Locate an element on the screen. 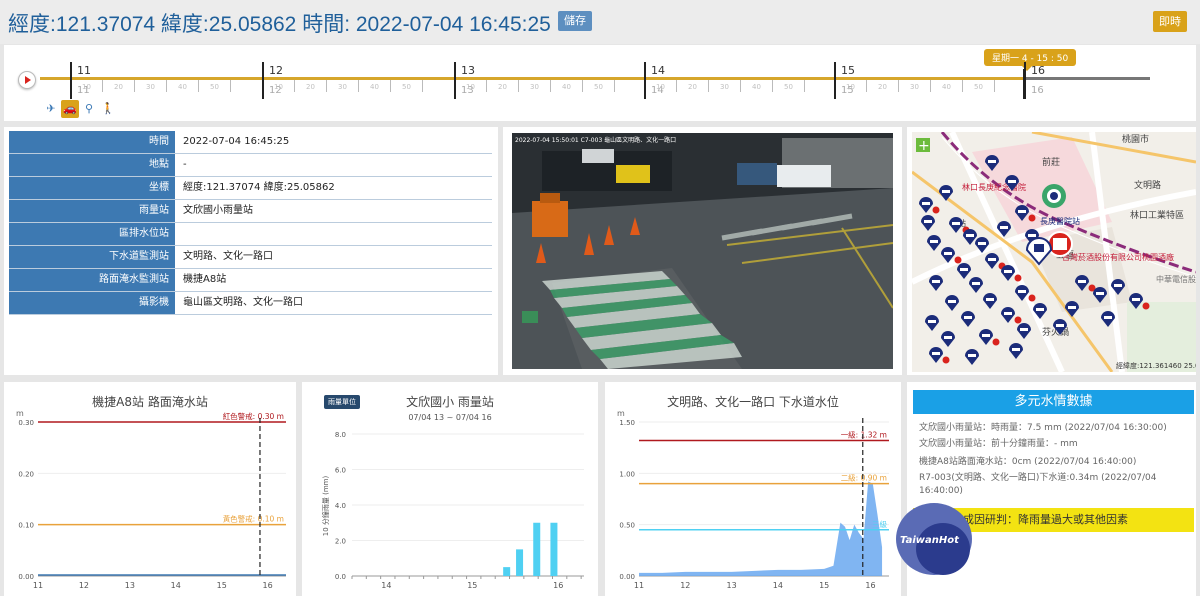 The image size is (1200, 596). info-value: 機捷A8站 is located at coordinates (205, 279).